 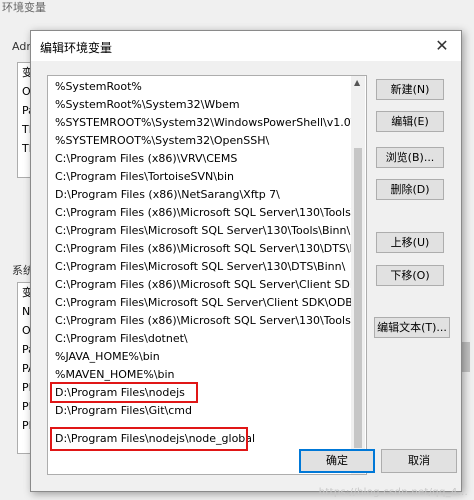 What do you see at coordinates (201, 158) in the screenshot?
I see `list-item: C:\Program Files (x86)\VRV\CEMS` at bounding box center [201, 158].